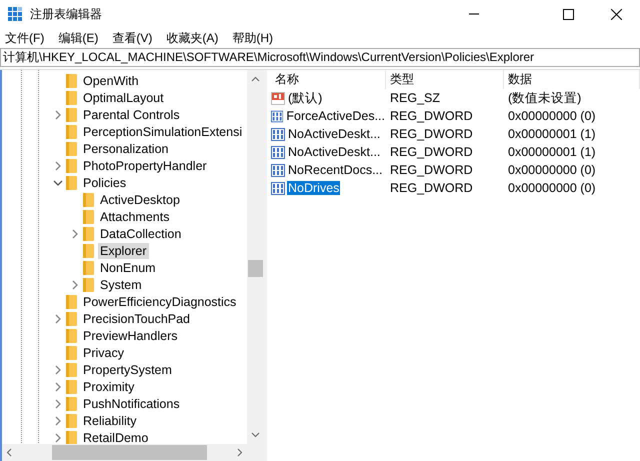 The width and height of the screenshot is (640, 461). Describe the element at coordinates (131, 114) in the screenshot. I see `tree-item: Parental Controls` at that location.